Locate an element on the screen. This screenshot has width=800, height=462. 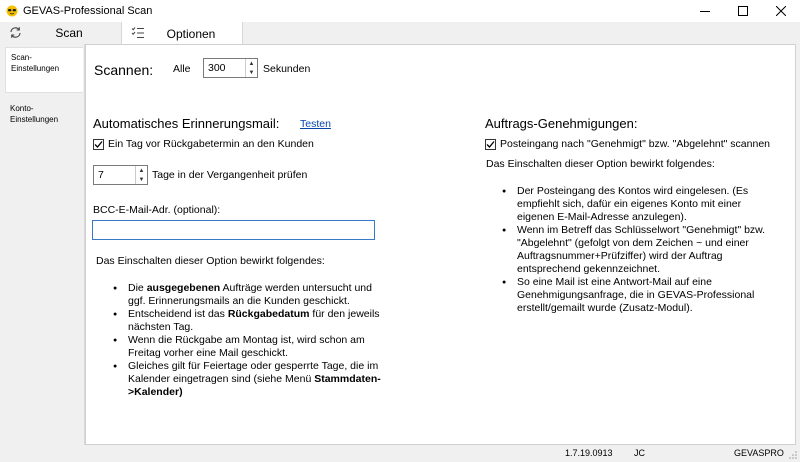
sidebar-item-konto-einstellungen: Konto- Einstellungen is located at coordinates (44, 114).